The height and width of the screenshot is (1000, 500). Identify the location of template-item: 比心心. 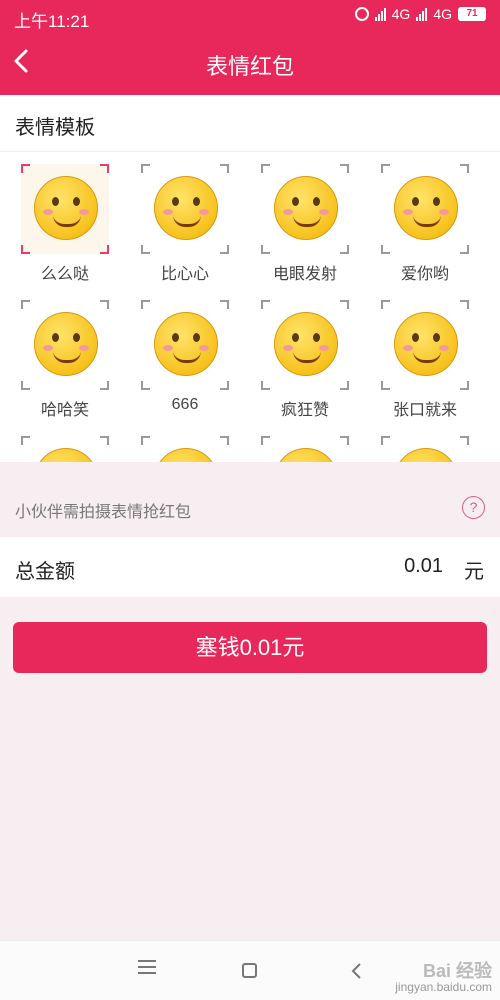
(185, 217).